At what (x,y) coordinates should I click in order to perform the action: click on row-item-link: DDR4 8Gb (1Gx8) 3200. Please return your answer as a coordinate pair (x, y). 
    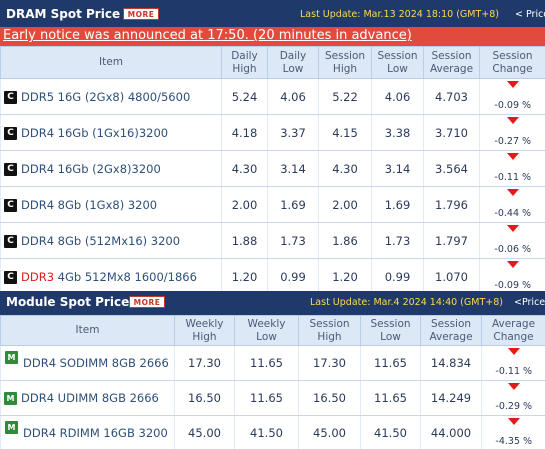
    Looking at the image, I should click on (89, 205).